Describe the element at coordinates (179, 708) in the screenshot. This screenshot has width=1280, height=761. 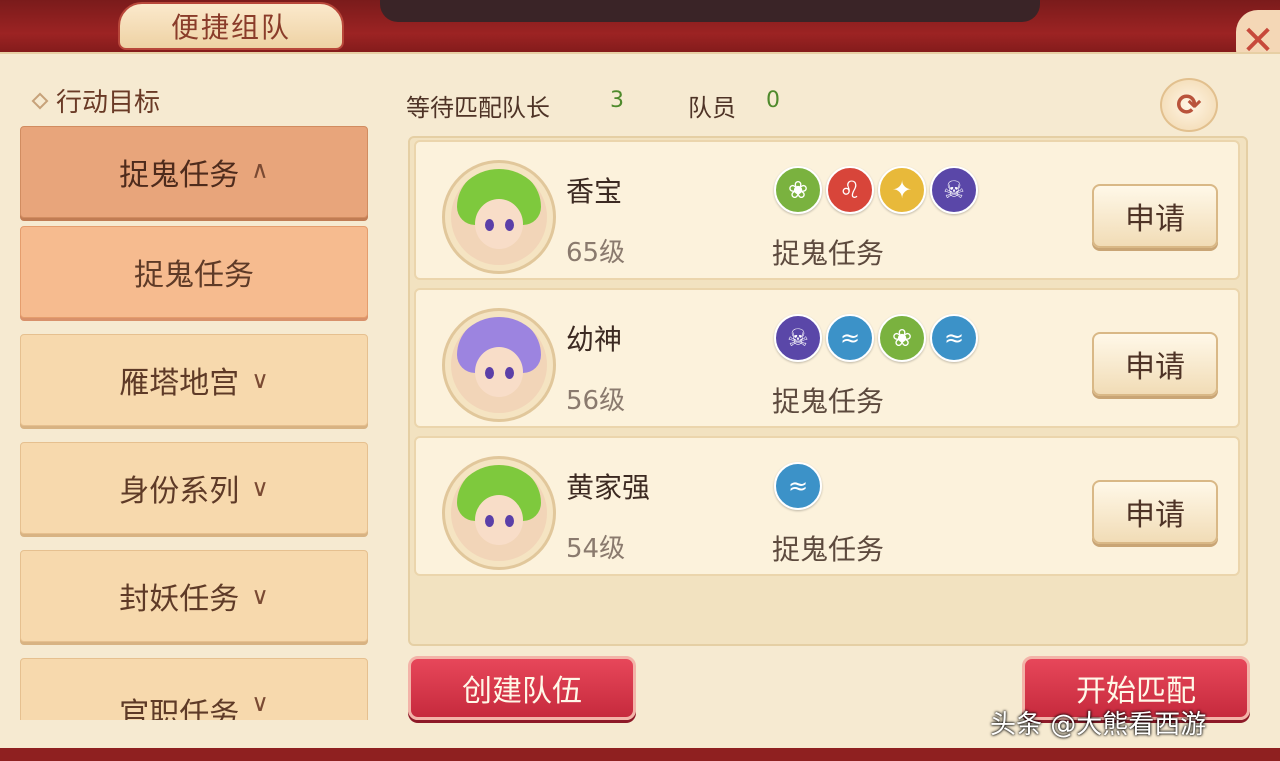
I see `sidebar-item-label: 官职任务` at that location.